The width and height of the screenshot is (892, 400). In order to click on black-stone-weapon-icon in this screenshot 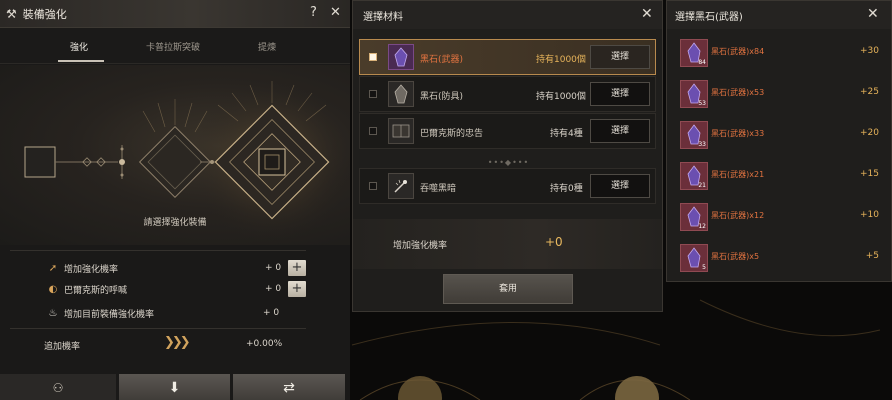, I will do `click(401, 57)`.